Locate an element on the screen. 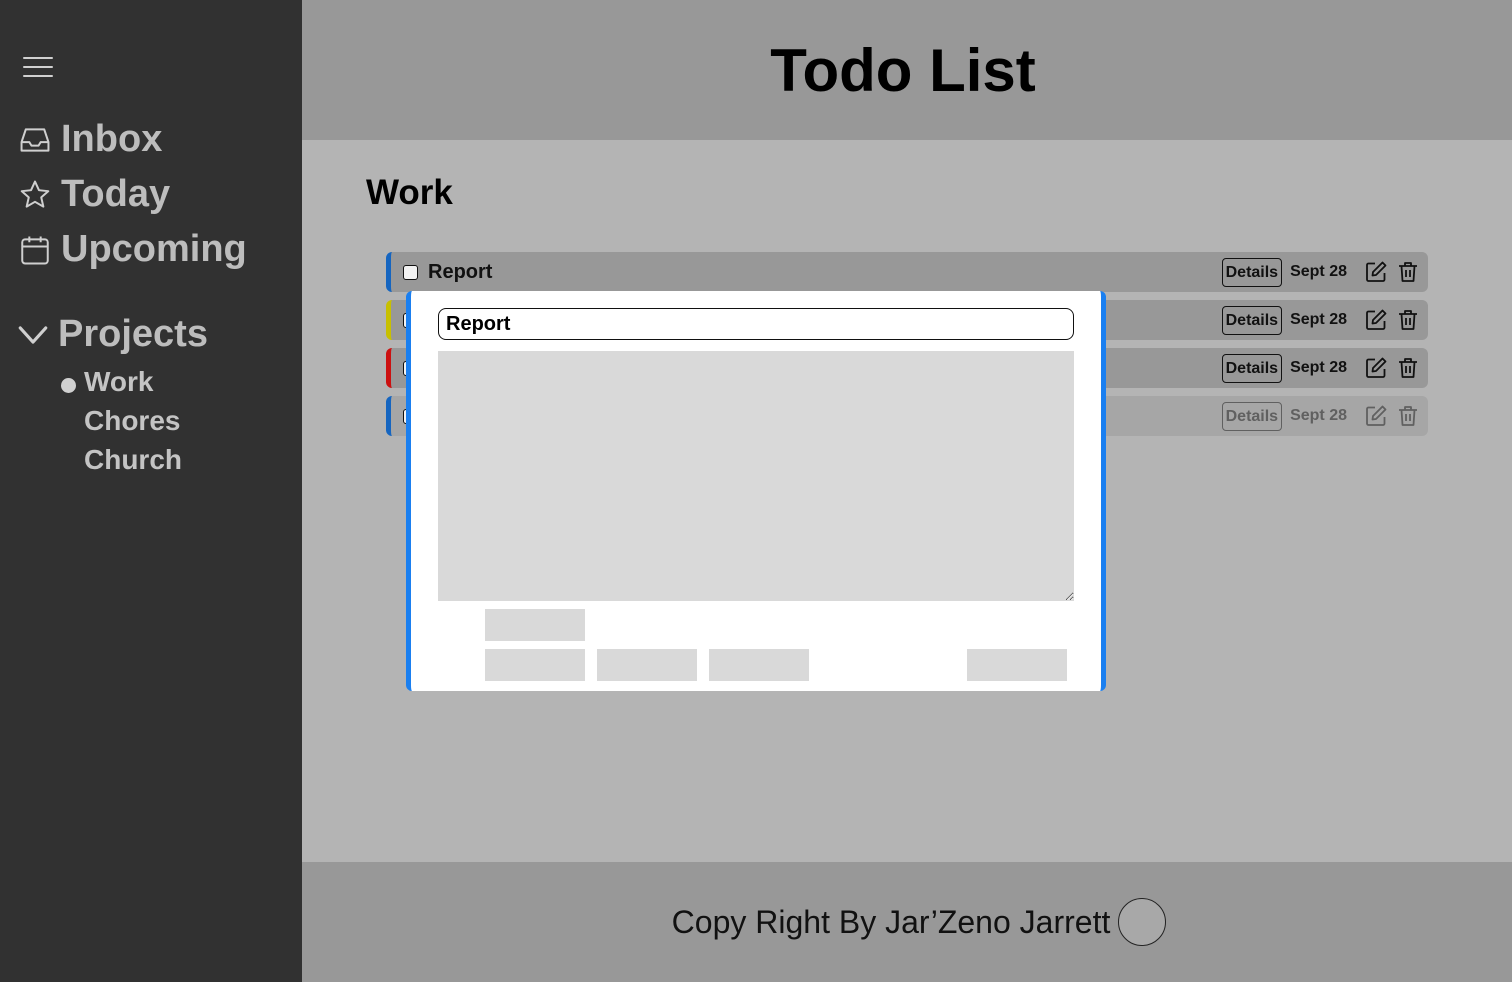  sidebar-project-work: Work is located at coordinates (119, 382).